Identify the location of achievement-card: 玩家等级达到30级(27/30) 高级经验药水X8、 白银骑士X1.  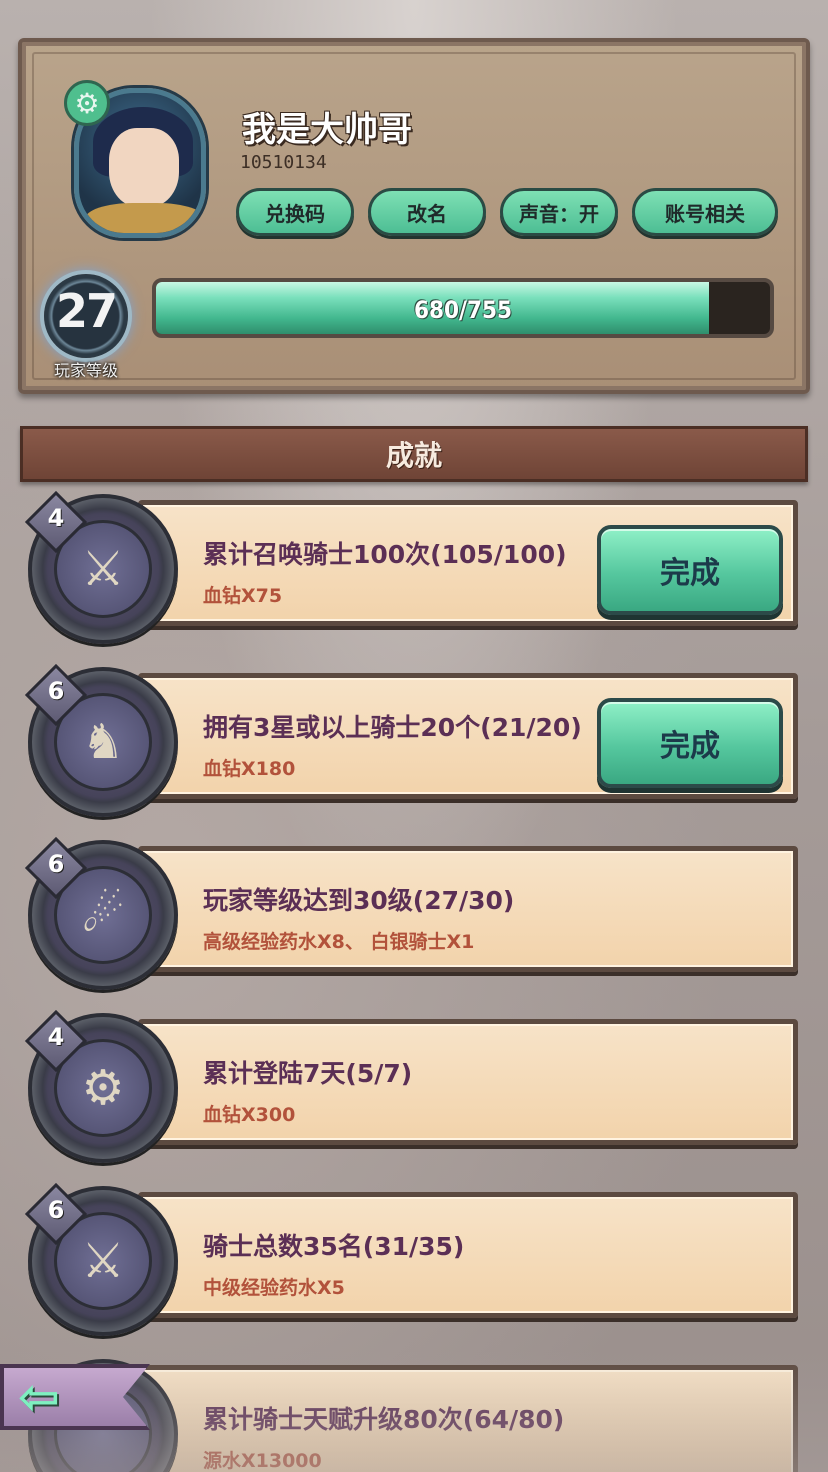
(468, 909).